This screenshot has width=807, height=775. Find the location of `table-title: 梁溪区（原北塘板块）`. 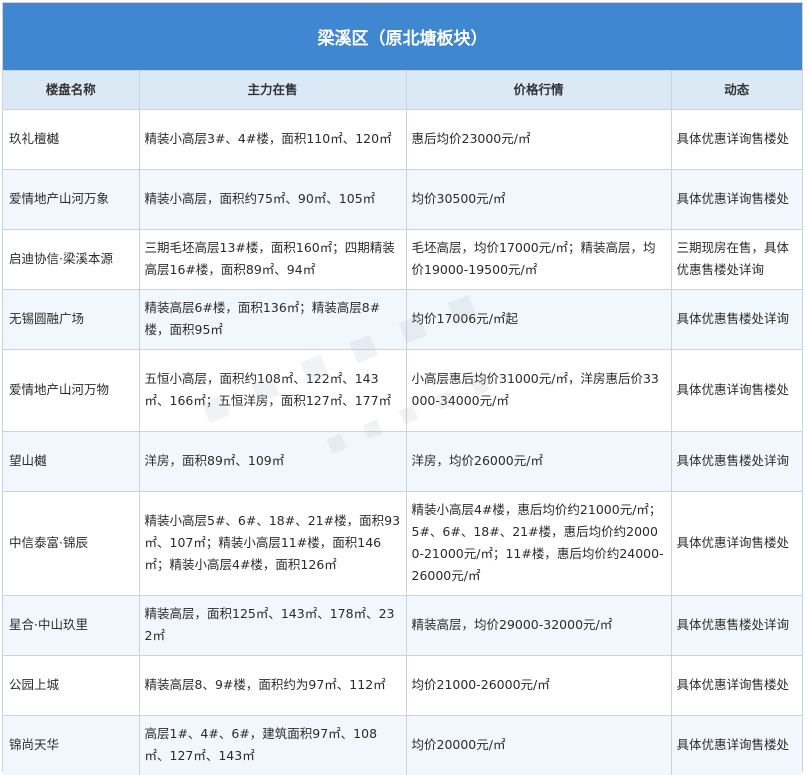

table-title: 梁溪区（原北塘板块） is located at coordinates (402, 37).